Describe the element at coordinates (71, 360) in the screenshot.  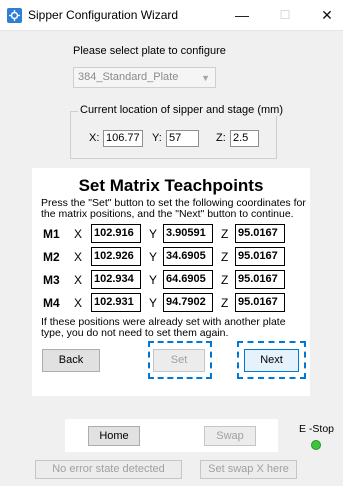
I see `back-button: Back` at that location.